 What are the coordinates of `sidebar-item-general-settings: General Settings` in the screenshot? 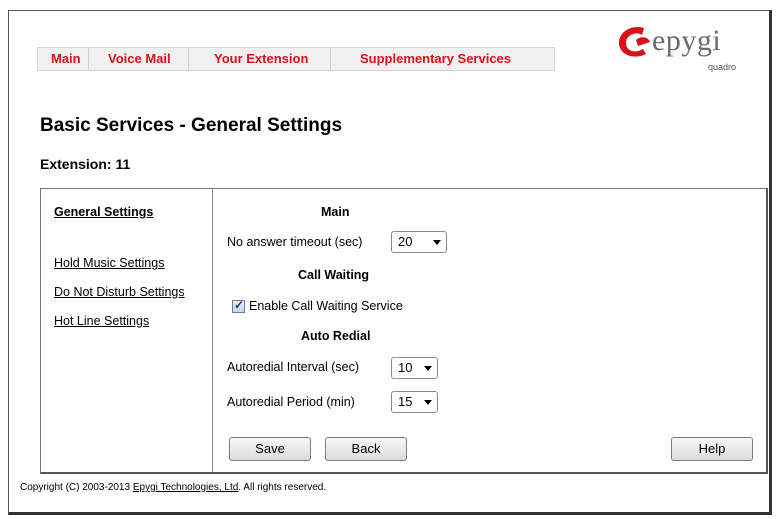 It's located at (103, 212).